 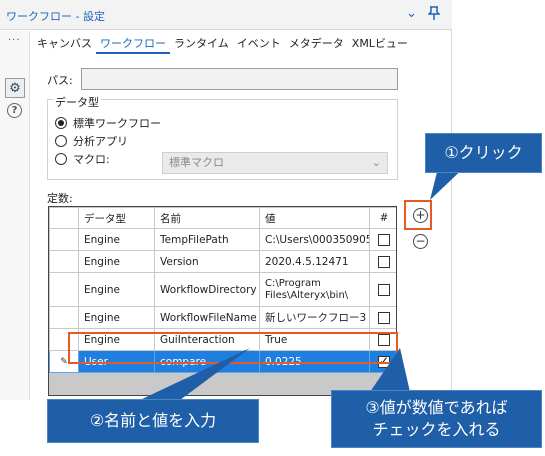 I want to click on callout3-line1: ③値が数値であれば, so click(x=436, y=407).